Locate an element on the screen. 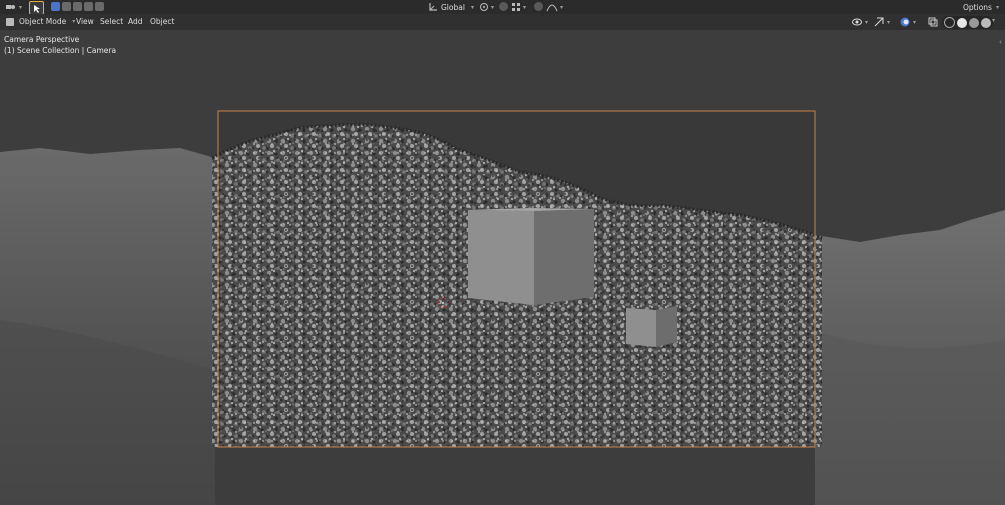 This screenshot has width=1005, height=505. proportional-falloff-dropdown: ▾ is located at coordinates (554, 7).